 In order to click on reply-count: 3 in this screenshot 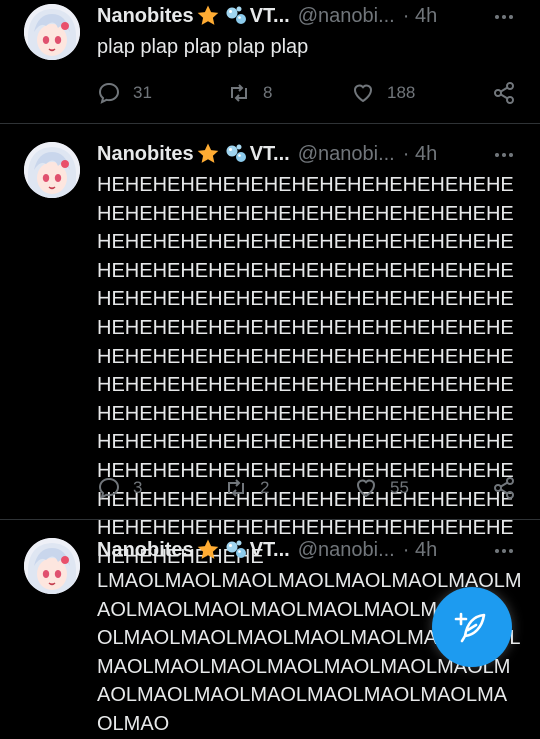, I will do `click(138, 487)`.